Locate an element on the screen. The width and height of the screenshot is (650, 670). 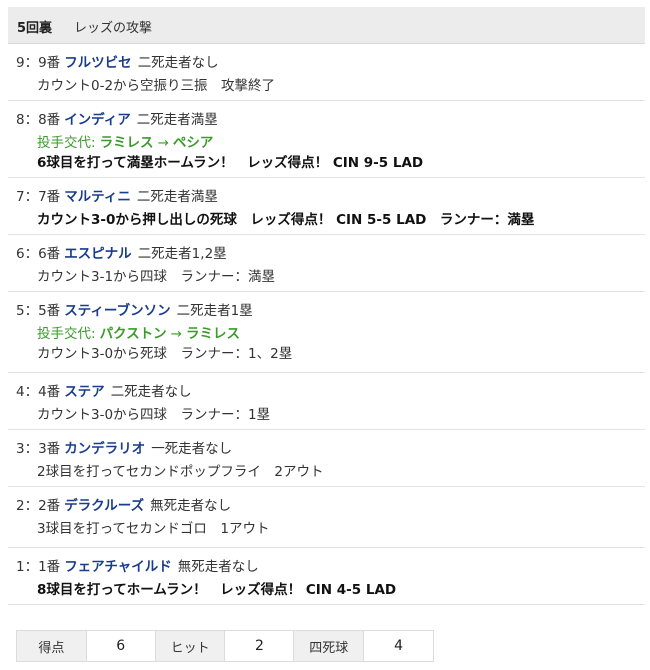
inning-summary: 得点 6 ヒット 2 四死球 4 is located at coordinates (225, 646).